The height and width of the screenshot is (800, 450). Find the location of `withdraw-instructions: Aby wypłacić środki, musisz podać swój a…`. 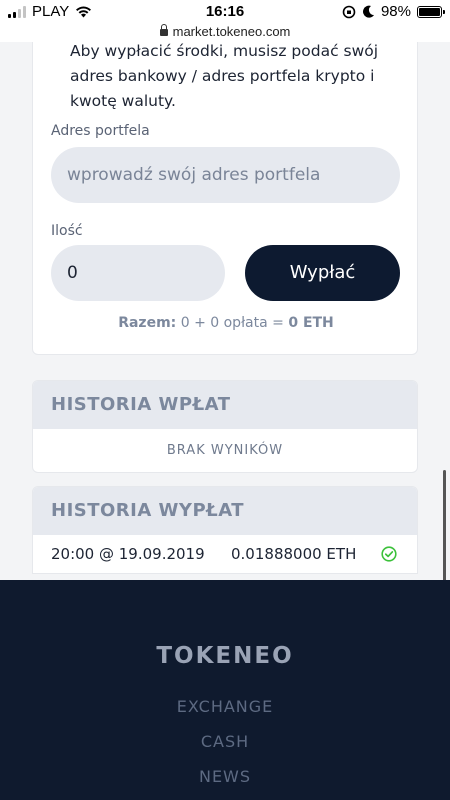

withdraw-instructions: Aby wypłacić środki, musisz podać swój a… is located at coordinates (224, 76).